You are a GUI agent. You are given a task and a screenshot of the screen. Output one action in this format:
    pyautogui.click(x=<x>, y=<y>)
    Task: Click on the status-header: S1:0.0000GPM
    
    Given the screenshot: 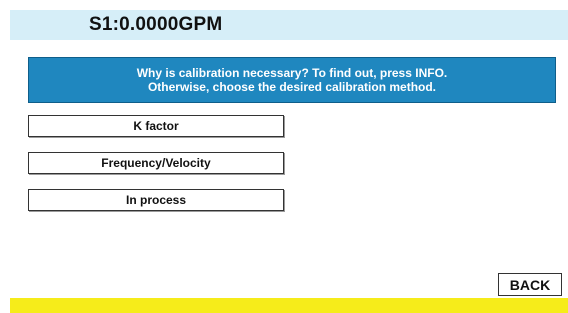 What is the action you would take?
    pyautogui.click(x=289, y=25)
    